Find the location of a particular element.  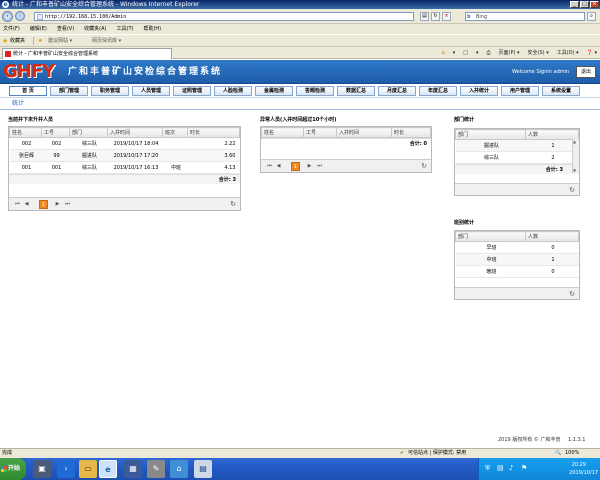

cmd-feeds-dropdown: ▾ is located at coordinates (477, 53).